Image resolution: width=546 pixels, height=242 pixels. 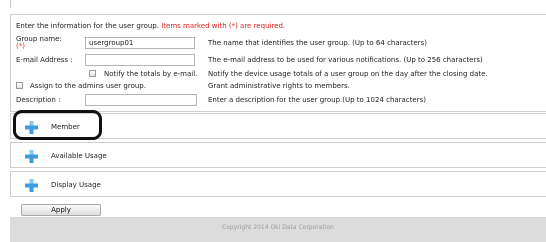 What do you see at coordinates (141, 100) in the screenshot?
I see `description-input` at bounding box center [141, 100].